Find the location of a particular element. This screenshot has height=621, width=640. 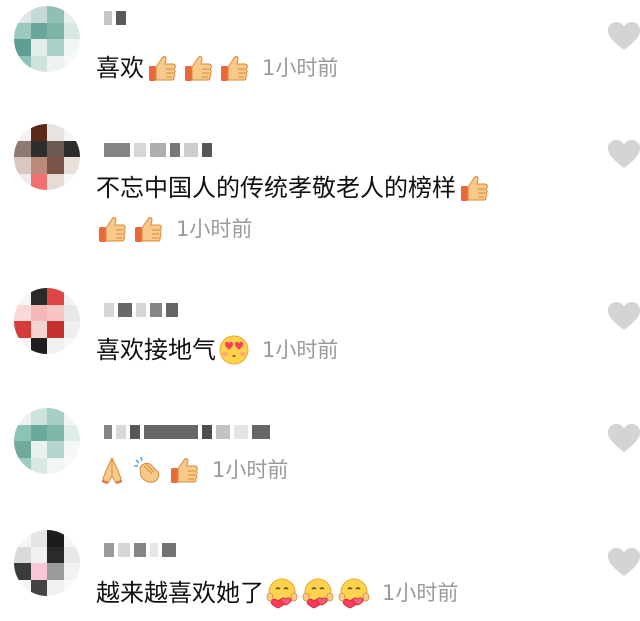

comment-text: 越来越喜欢她了 is located at coordinates (180, 593).